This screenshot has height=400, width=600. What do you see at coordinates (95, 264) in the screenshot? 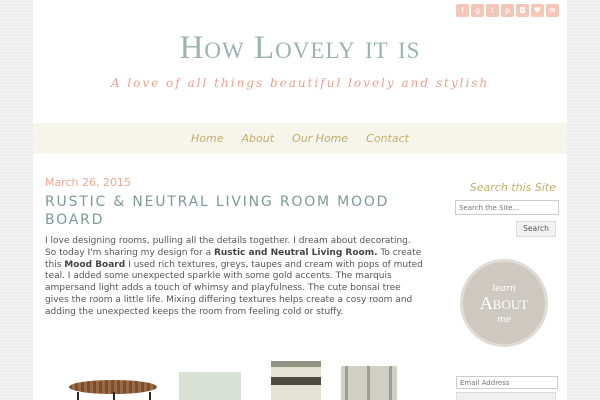
I see `post-body-bold: Mood Board` at bounding box center [95, 264].